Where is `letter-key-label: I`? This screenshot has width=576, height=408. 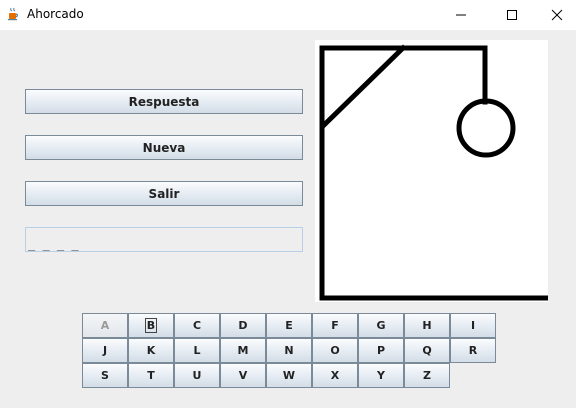 letter-key-label: I is located at coordinates (473, 325).